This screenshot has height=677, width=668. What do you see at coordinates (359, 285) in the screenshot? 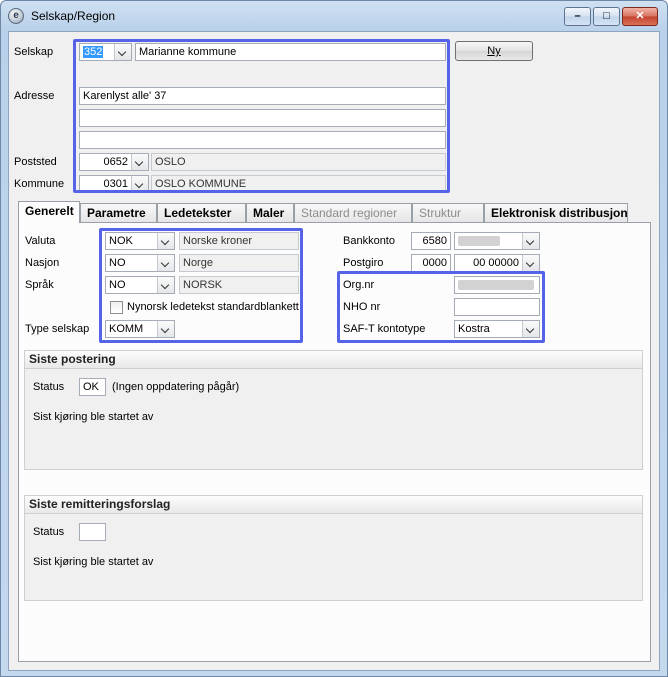
I see `orgnr-label: Org.nr` at bounding box center [359, 285].